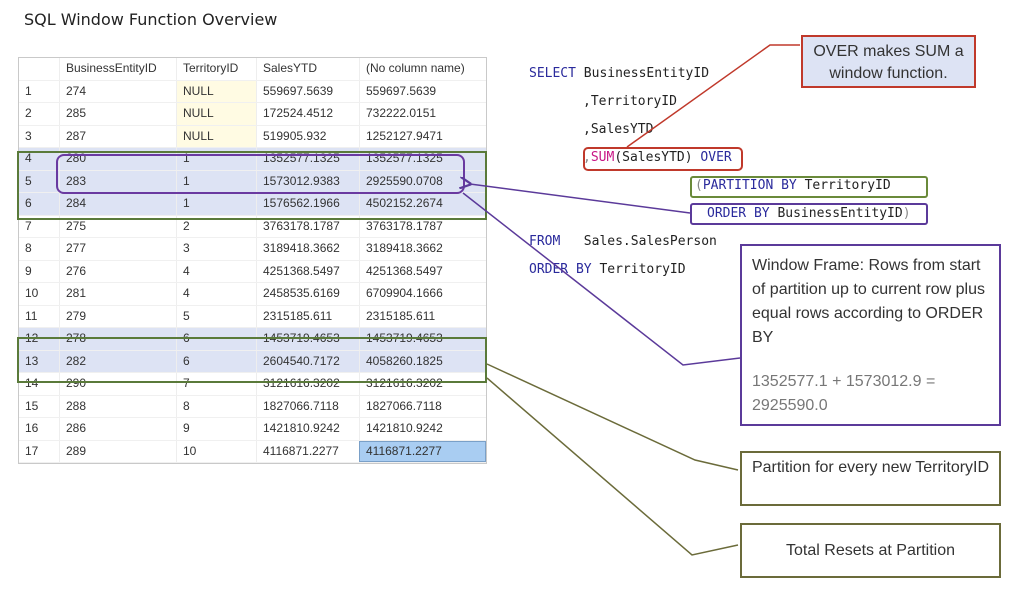  Describe the element at coordinates (39, 429) in the screenshot. I see `cell-rownum: 16` at that location.